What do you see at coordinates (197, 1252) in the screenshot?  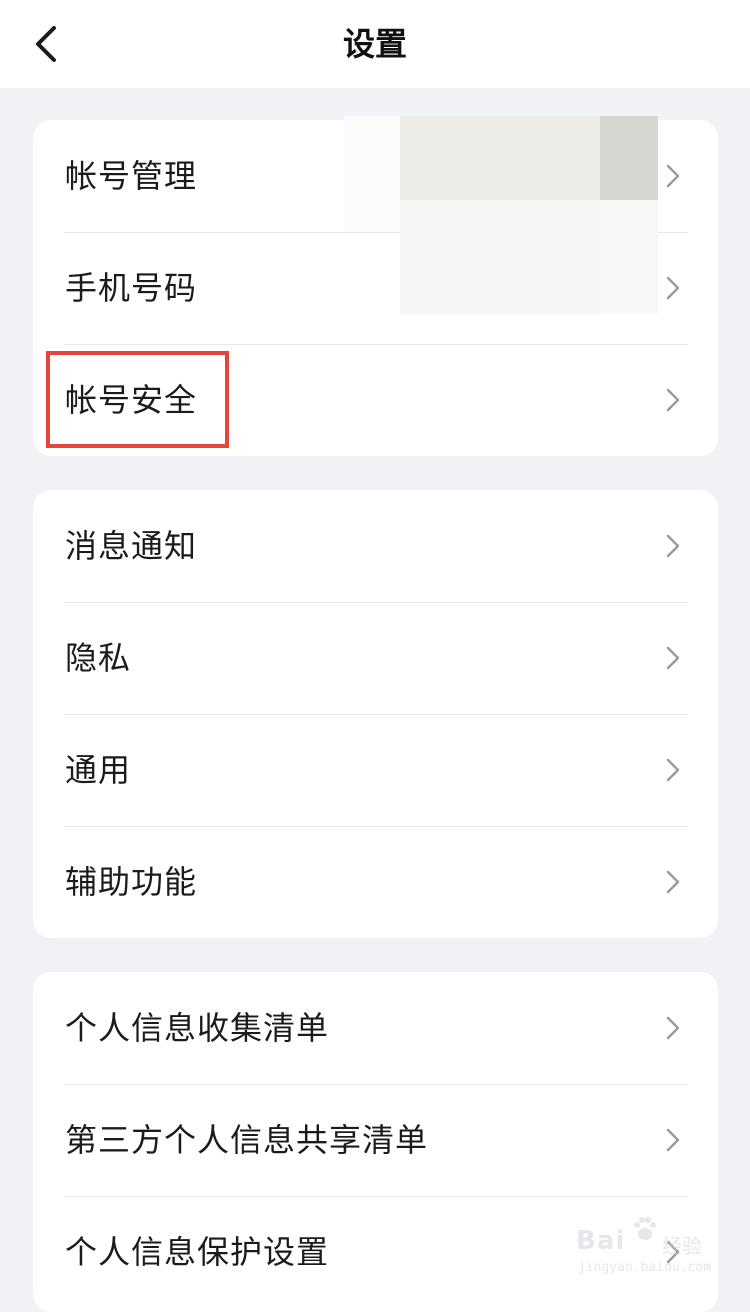 I see `settings-item-label: 个人信息保护设置` at bounding box center [197, 1252].